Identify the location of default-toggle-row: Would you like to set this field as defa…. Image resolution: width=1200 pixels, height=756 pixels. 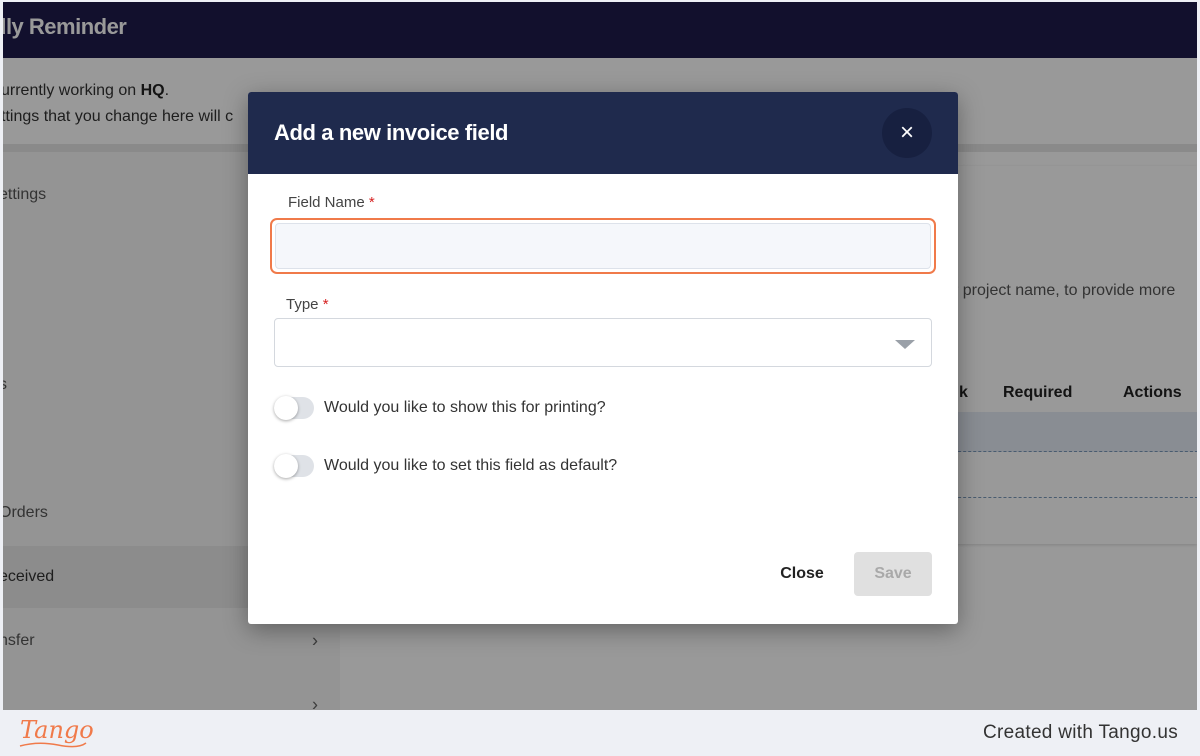
(445, 466).